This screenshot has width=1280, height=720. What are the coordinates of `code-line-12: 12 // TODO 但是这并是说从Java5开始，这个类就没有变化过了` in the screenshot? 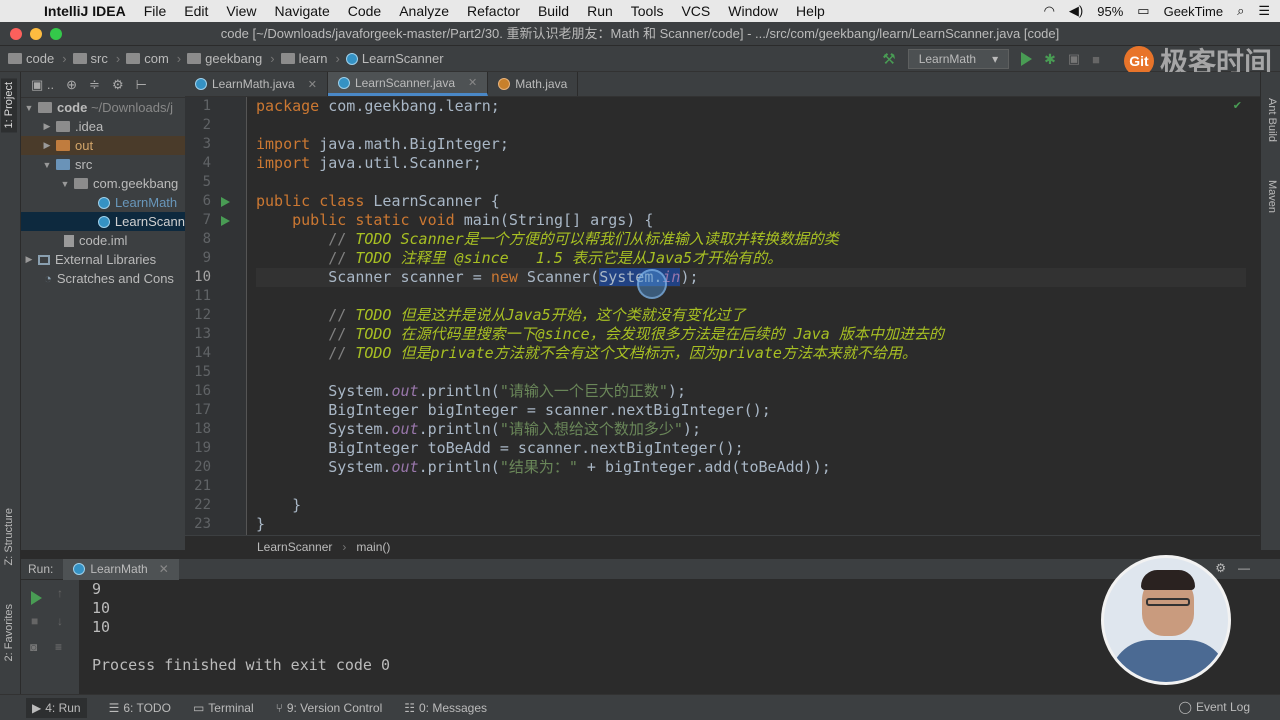 It's located at (720, 315).